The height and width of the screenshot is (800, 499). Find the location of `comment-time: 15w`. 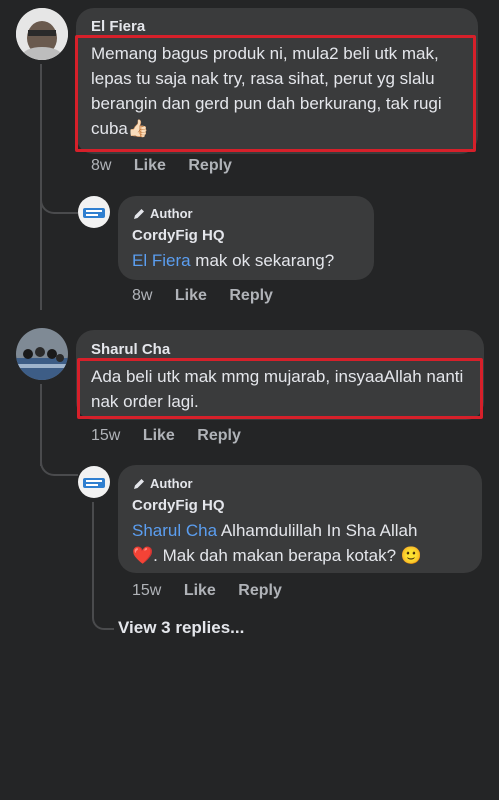

comment-time: 15w is located at coordinates (106, 435).